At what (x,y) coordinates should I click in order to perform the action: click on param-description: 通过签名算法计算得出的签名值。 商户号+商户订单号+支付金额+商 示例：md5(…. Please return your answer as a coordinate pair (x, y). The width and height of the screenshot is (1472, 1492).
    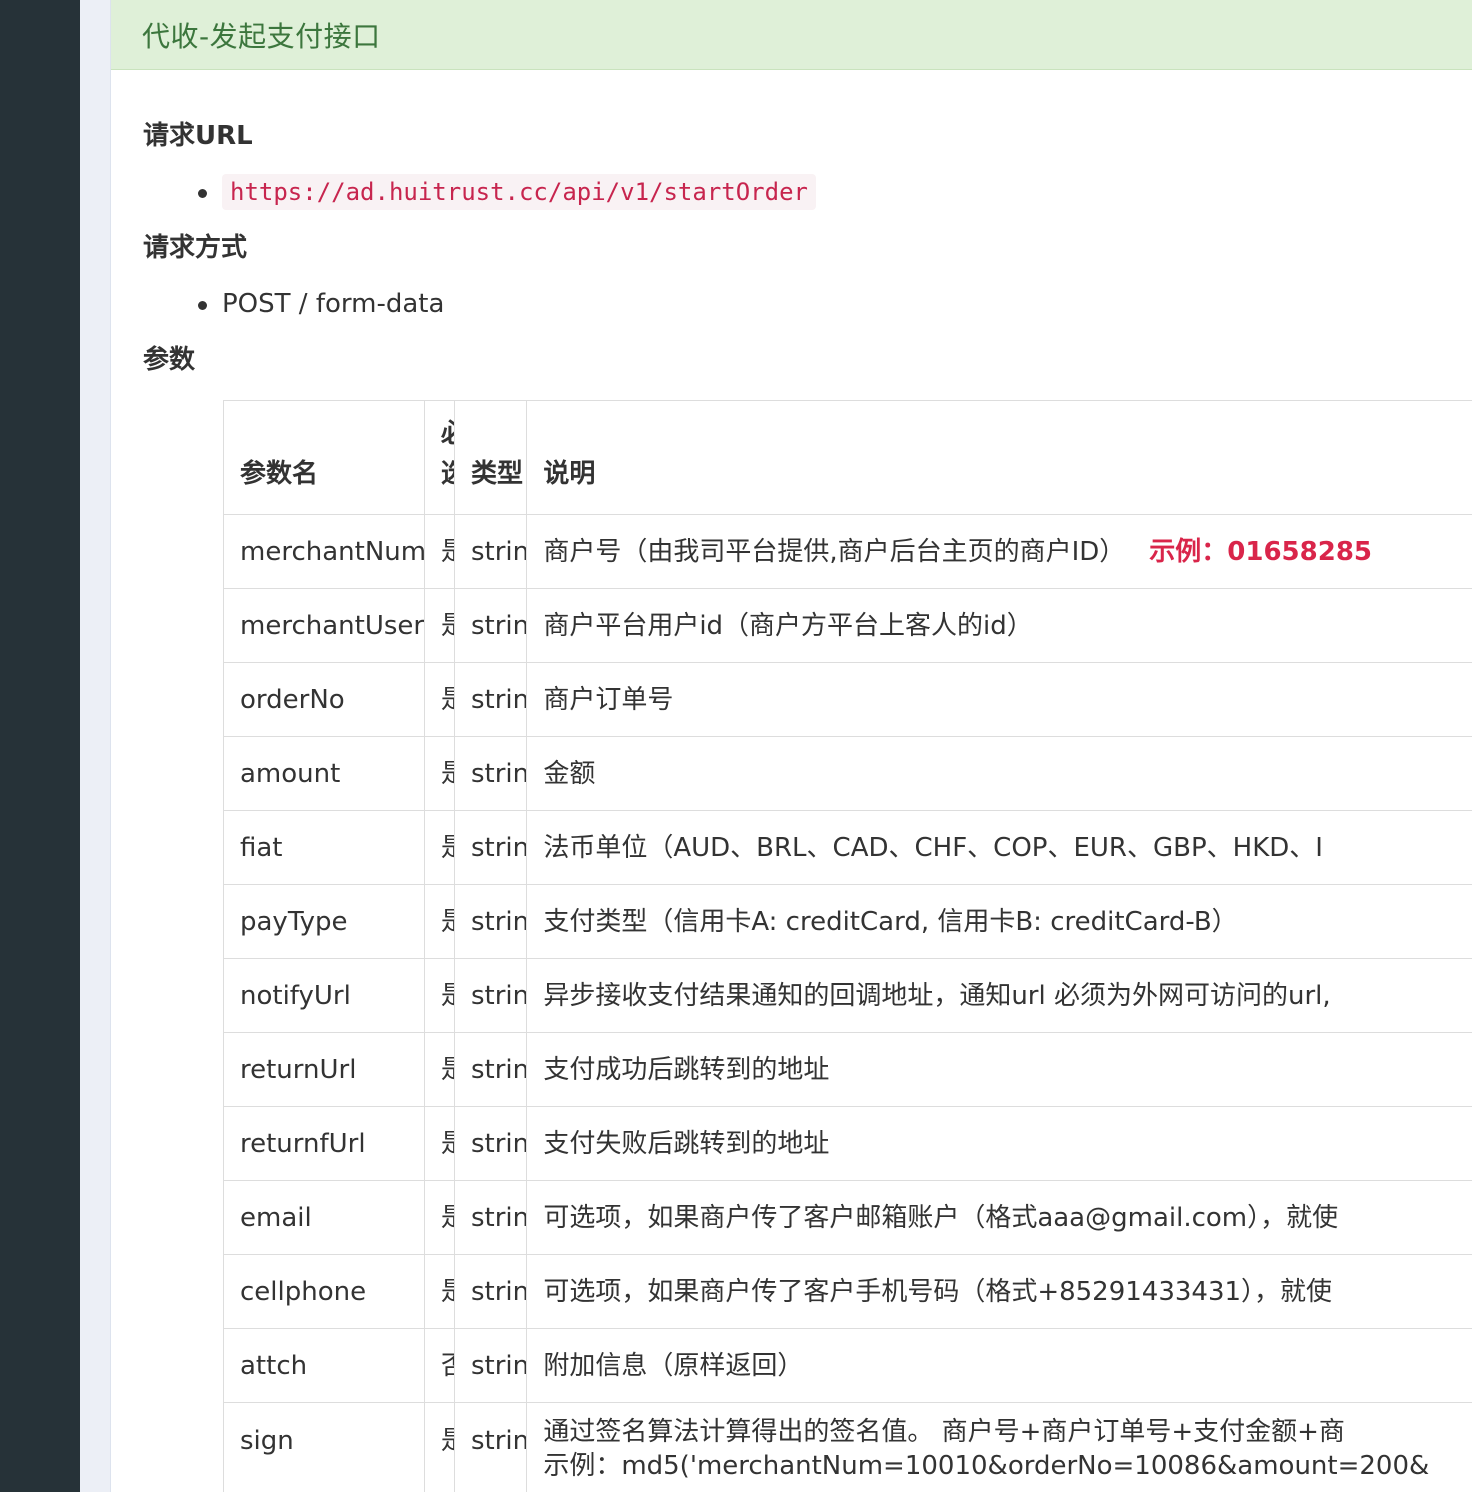
    Looking at the image, I should click on (999, 1447).